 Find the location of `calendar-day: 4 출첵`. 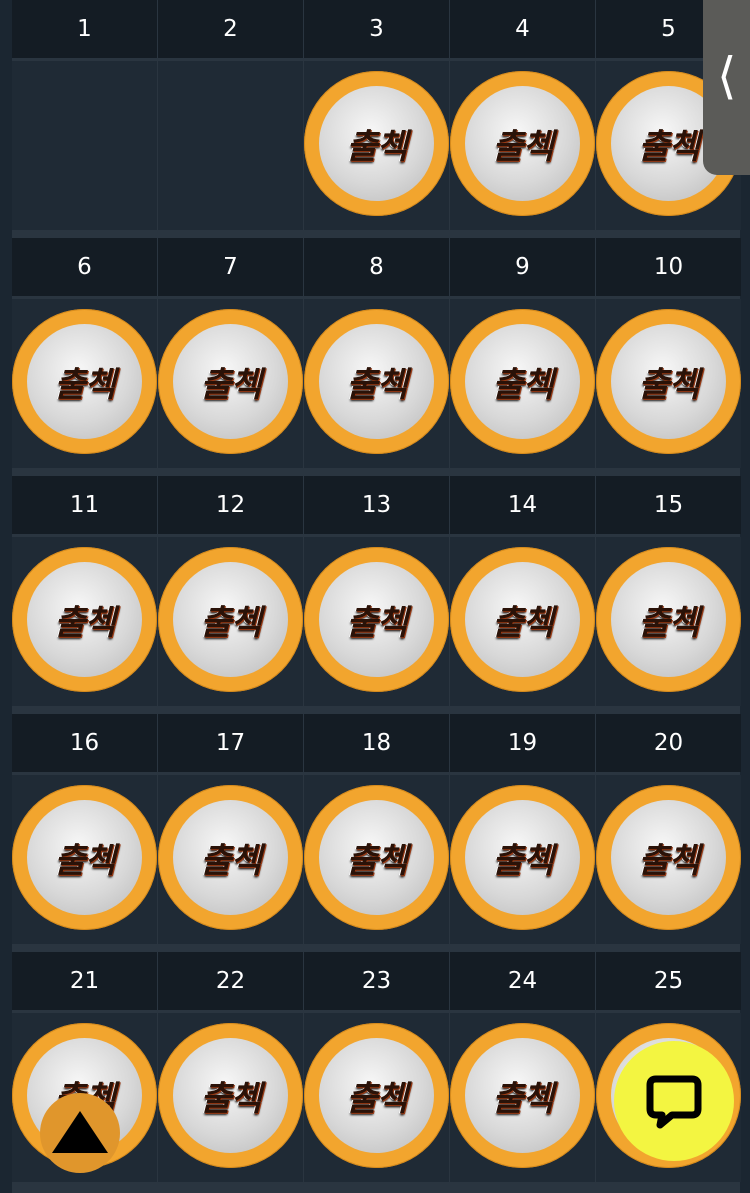

calendar-day: 4 출첵 is located at coordinates (522, 115).